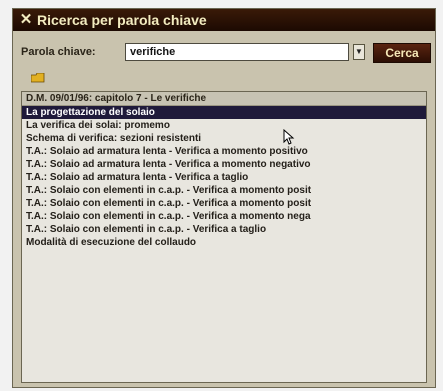 The height and width of the screenshot is (391, 443). What do you see at coordinates (224, 99) in the screenshot?
I see `results-header: D.M. 09/01/96: capitolo 7 - Le verifiche` at bounding box center [224, 99].